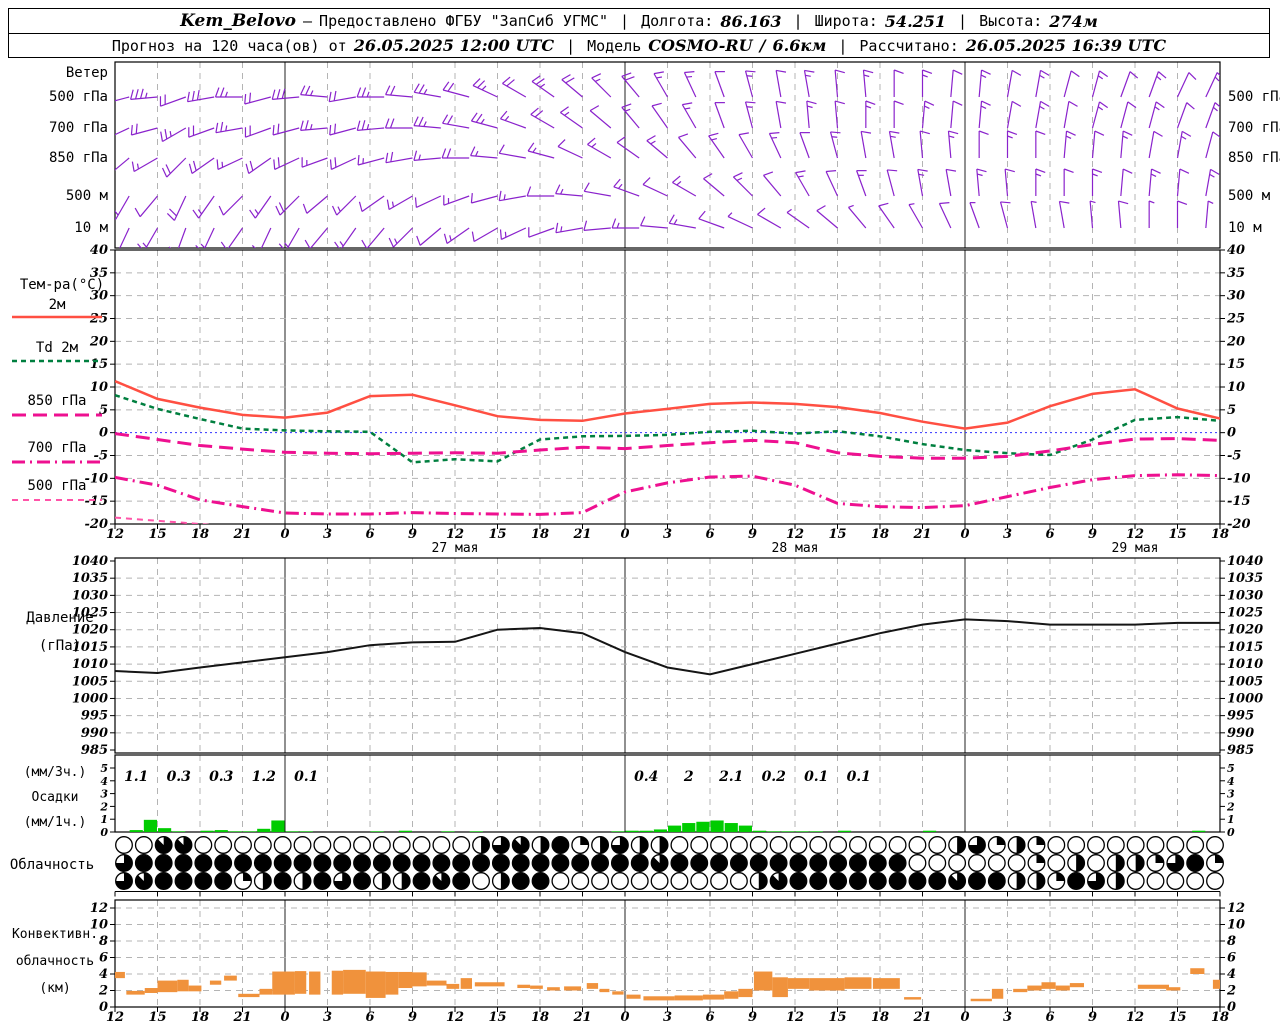 This screenshot has width=1280, height=1024. I want to click on temp-legend-label: Td 2м, so click(57, 348).